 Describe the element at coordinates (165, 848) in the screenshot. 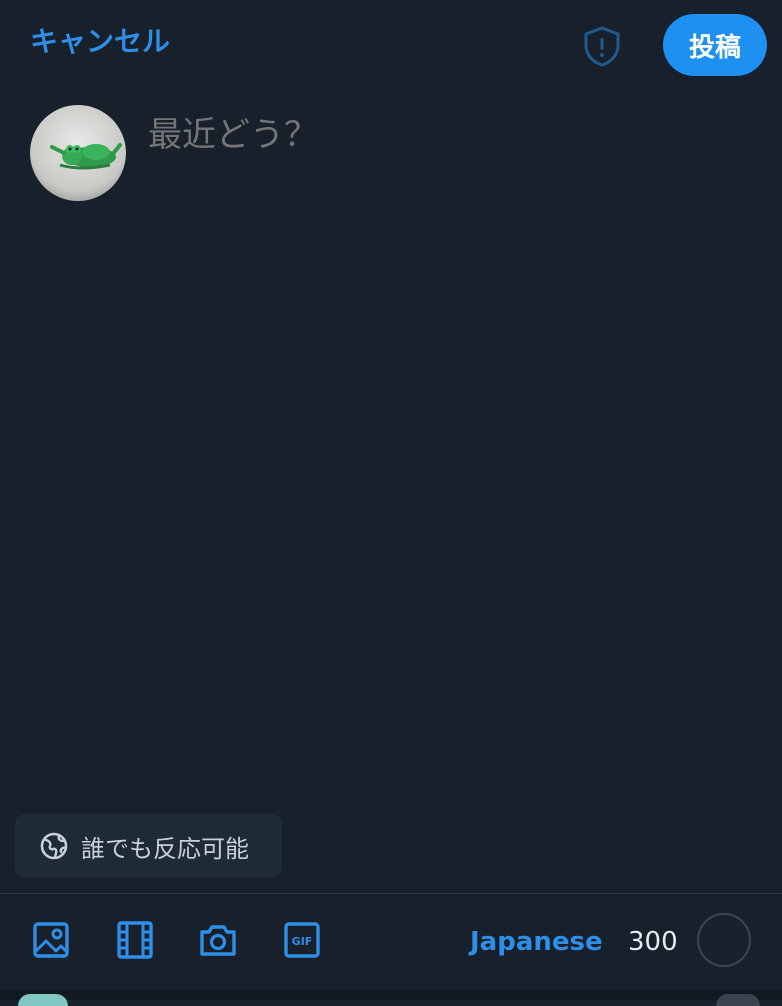

I see `reply-setting-label: 誰でも反応可能` at that location.